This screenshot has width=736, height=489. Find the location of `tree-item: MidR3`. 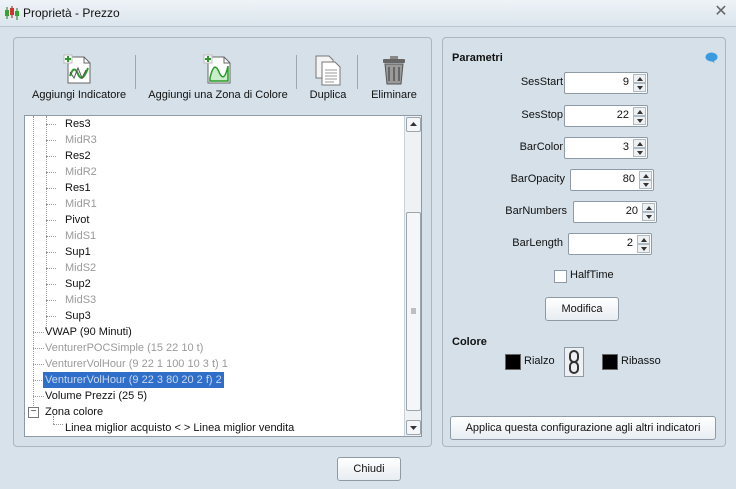

tree-item: MidR3 is located at coordinates (81, 140).